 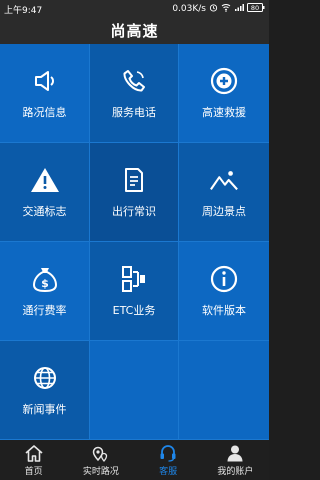 I want to click on tile-traffic-info: 路况信息, so click(x=45, y=93).